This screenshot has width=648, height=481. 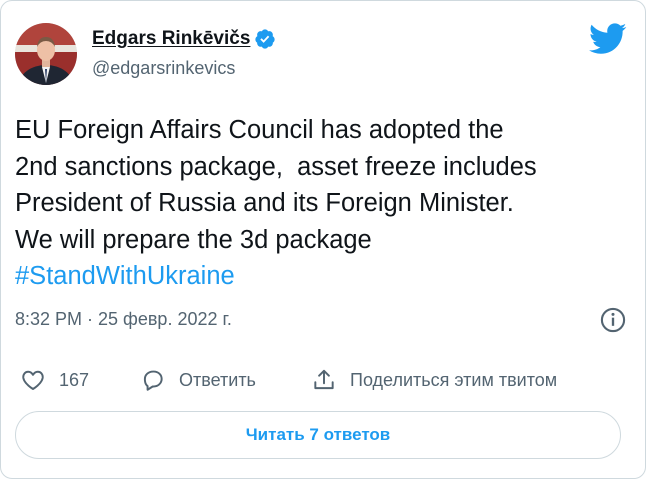 What do you see at coordinates (33, 380) in the screenshot?
I see `heart-icon` at bounding box center [33, 380].